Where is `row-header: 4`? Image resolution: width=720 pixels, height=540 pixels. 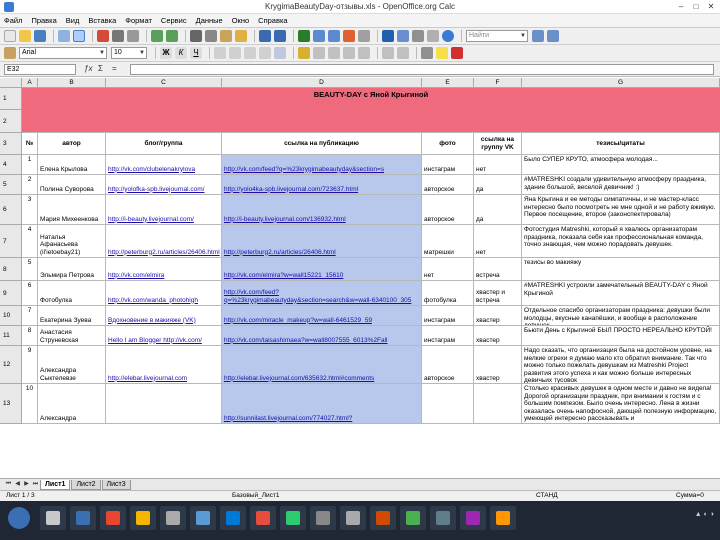 row-header: 4 is located at coordinates (11, 165).